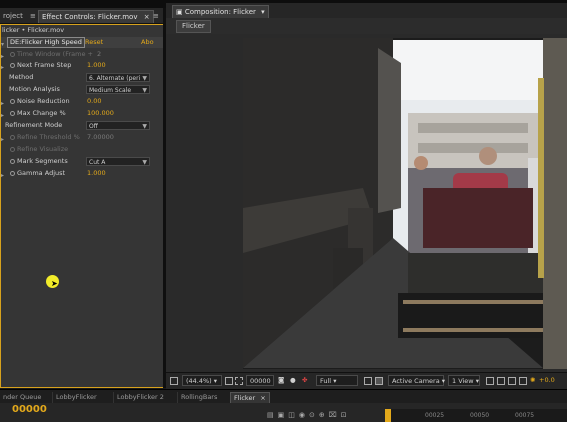 The image size is (567, 422). Describe the element at coordinates (304, 380) in the screenshot. I see `color-channel-icon: ✤` at that location.